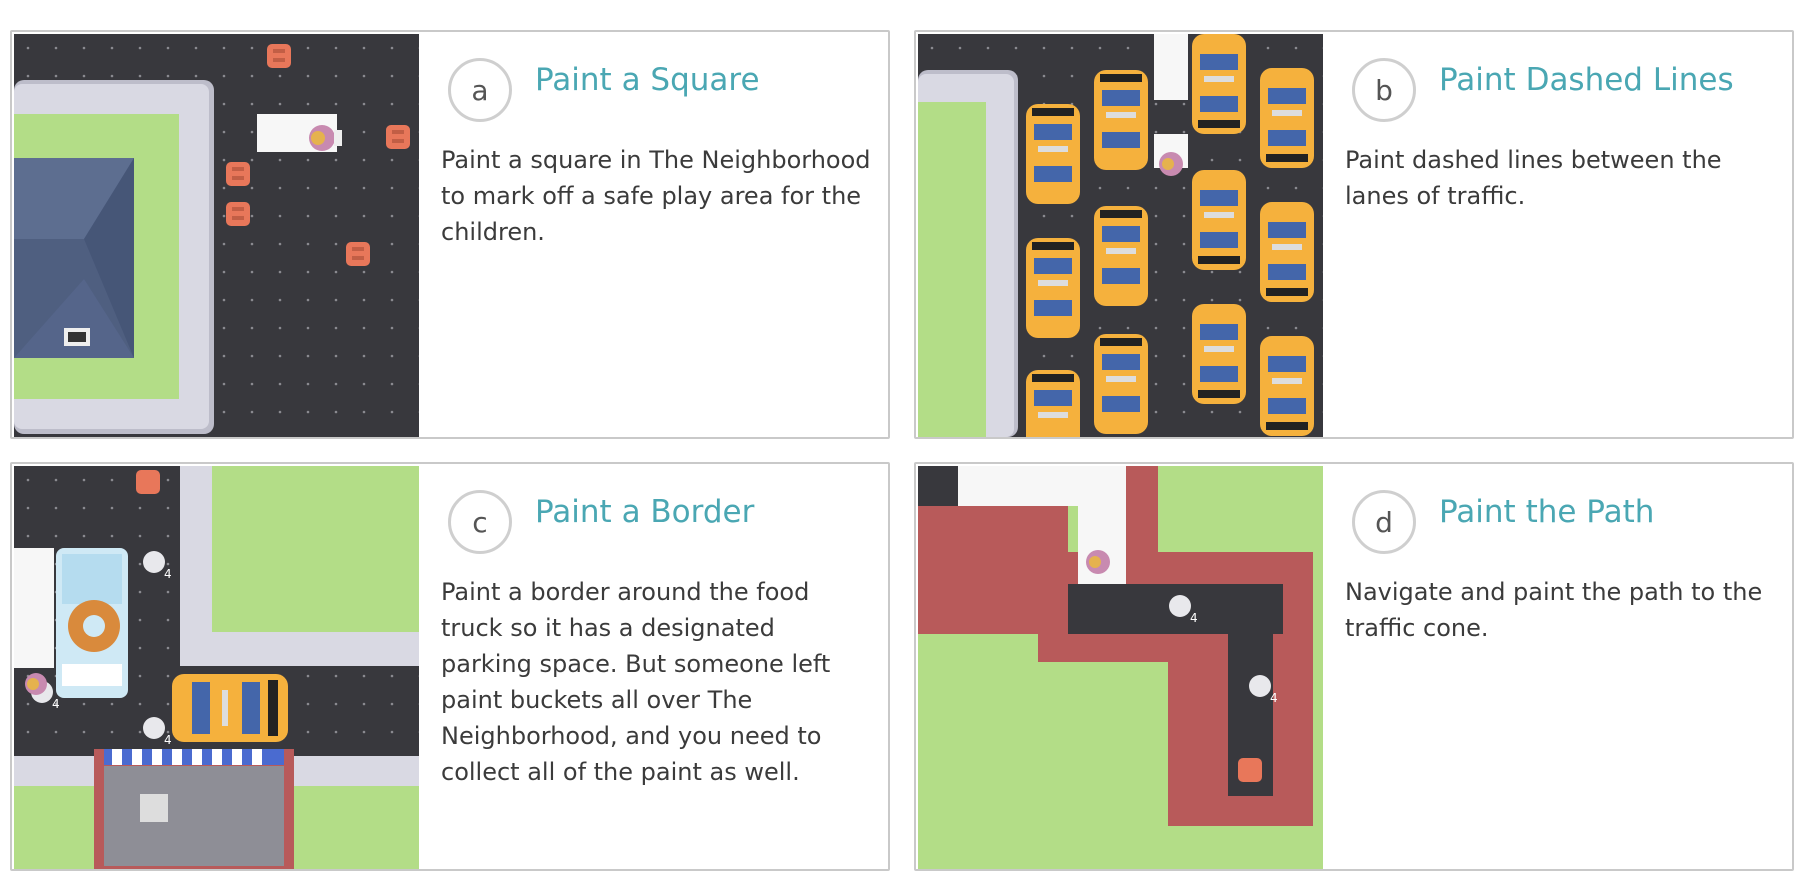 This screenshot has height=890, width=1808. Describe the element at coordinates (480, 522) in the screenshot. I see `card-letter-badge: c` at that location.